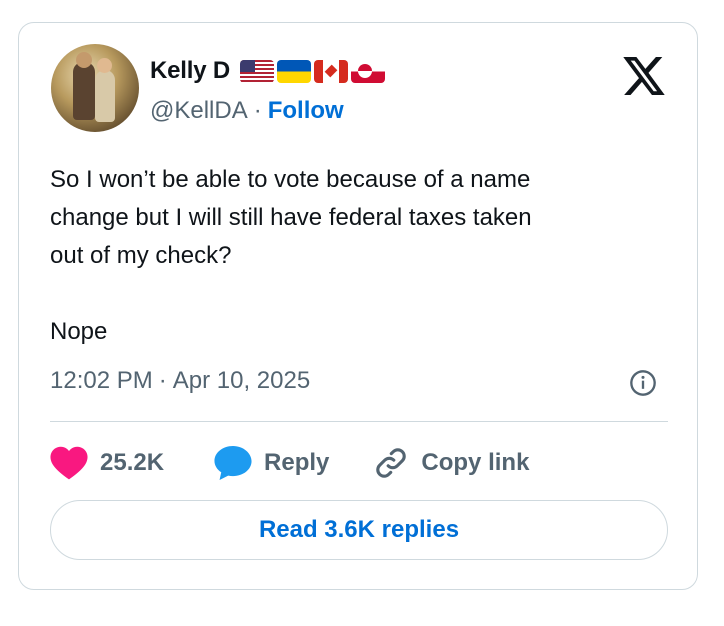 The image size is (724, 626). I want to click on tweet-actions: 25.2K Reply Copy link, so click(360, 463).